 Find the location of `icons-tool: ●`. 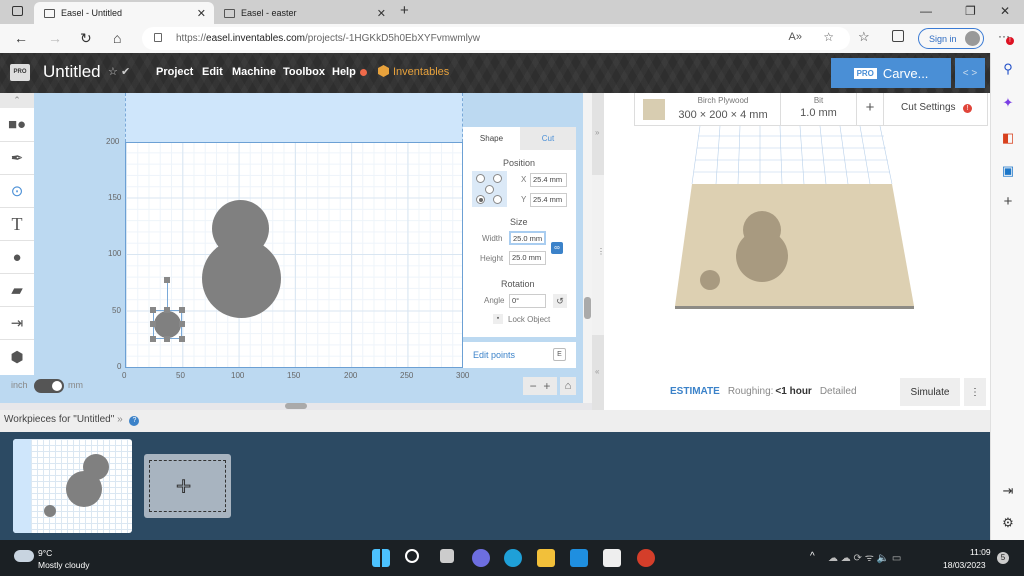

icons-tool: ● is located at coordinates (17, 257).